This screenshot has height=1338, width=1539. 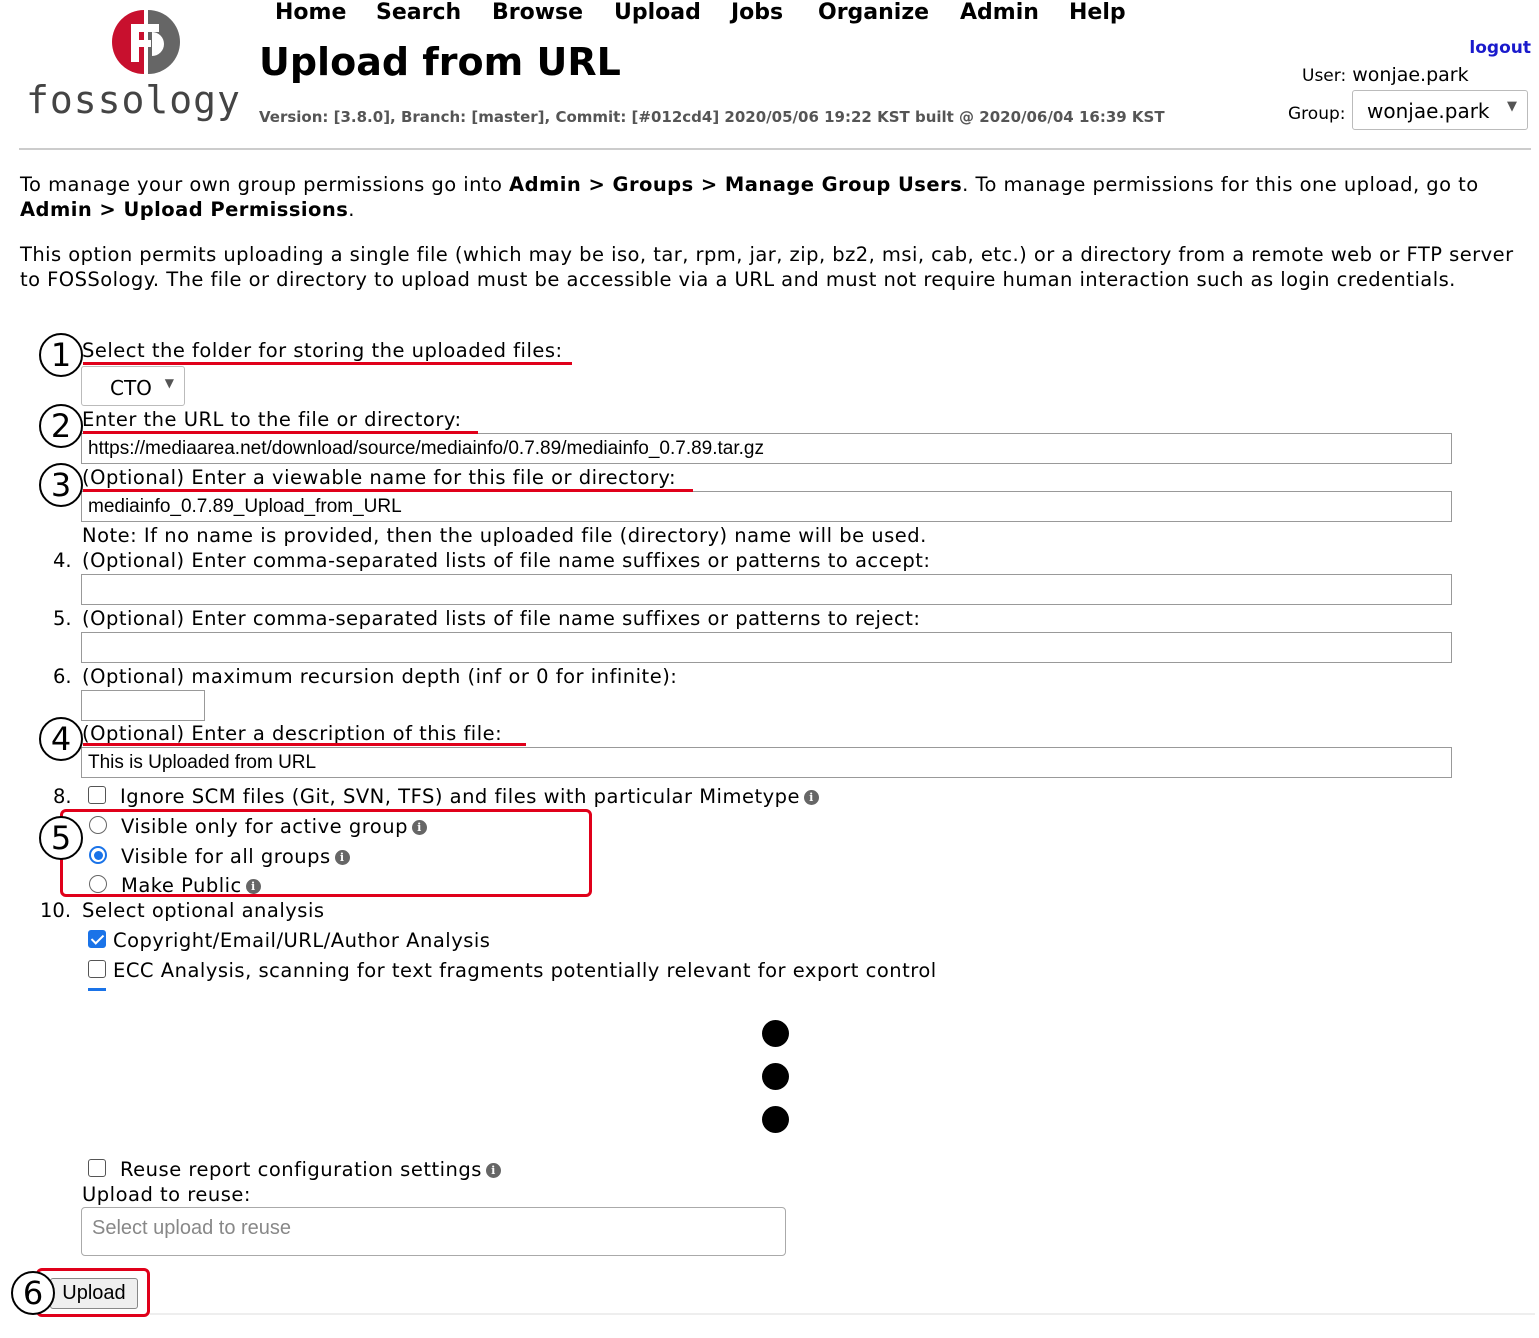 I want to click on logo-mark-icon, so click(x=146, y=42).